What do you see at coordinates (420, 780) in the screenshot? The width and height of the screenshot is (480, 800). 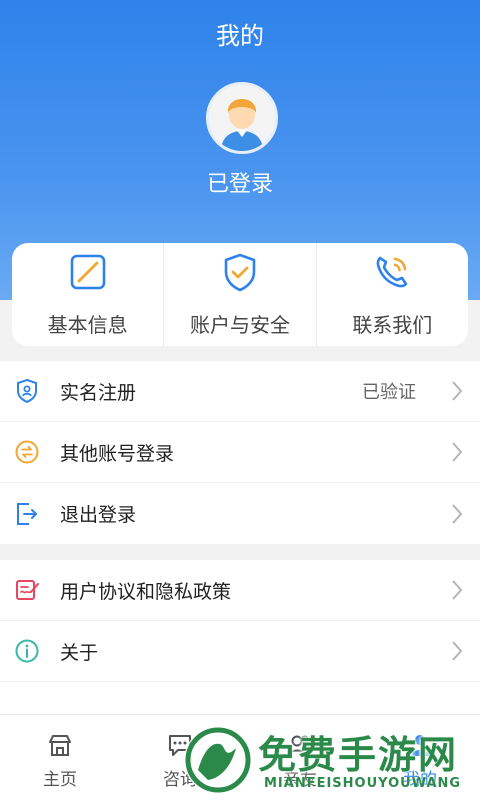 I see `nav-mine-label: 我的` at bounding box center [420, 780].